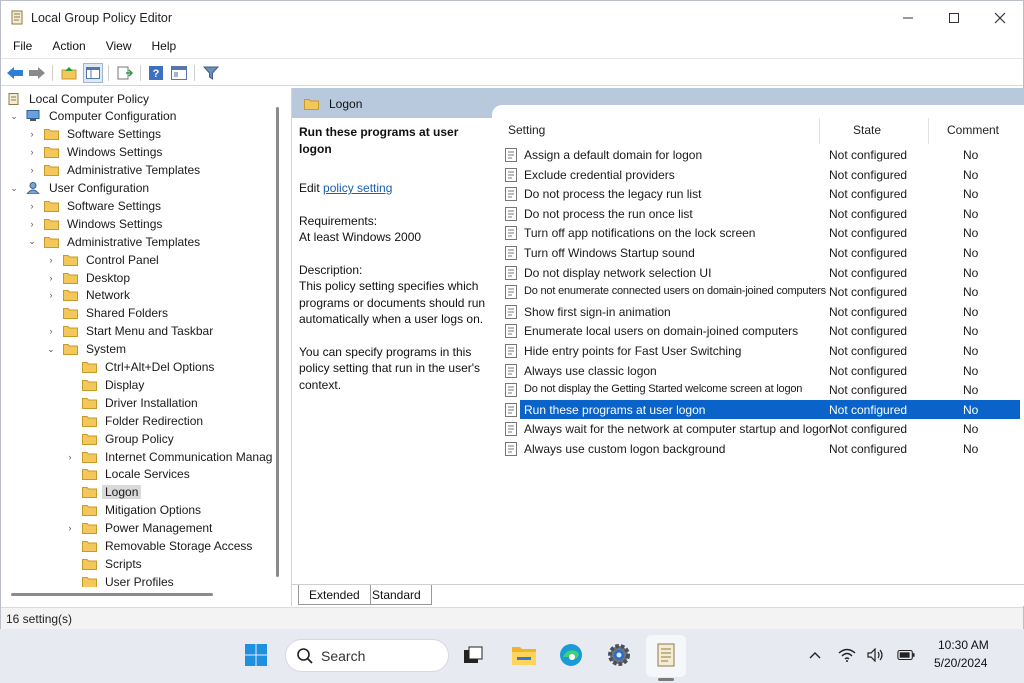  Describe the element at coordinates (132, 402) in the screenshot. I see `tree-node: Driver Installation` at that location.